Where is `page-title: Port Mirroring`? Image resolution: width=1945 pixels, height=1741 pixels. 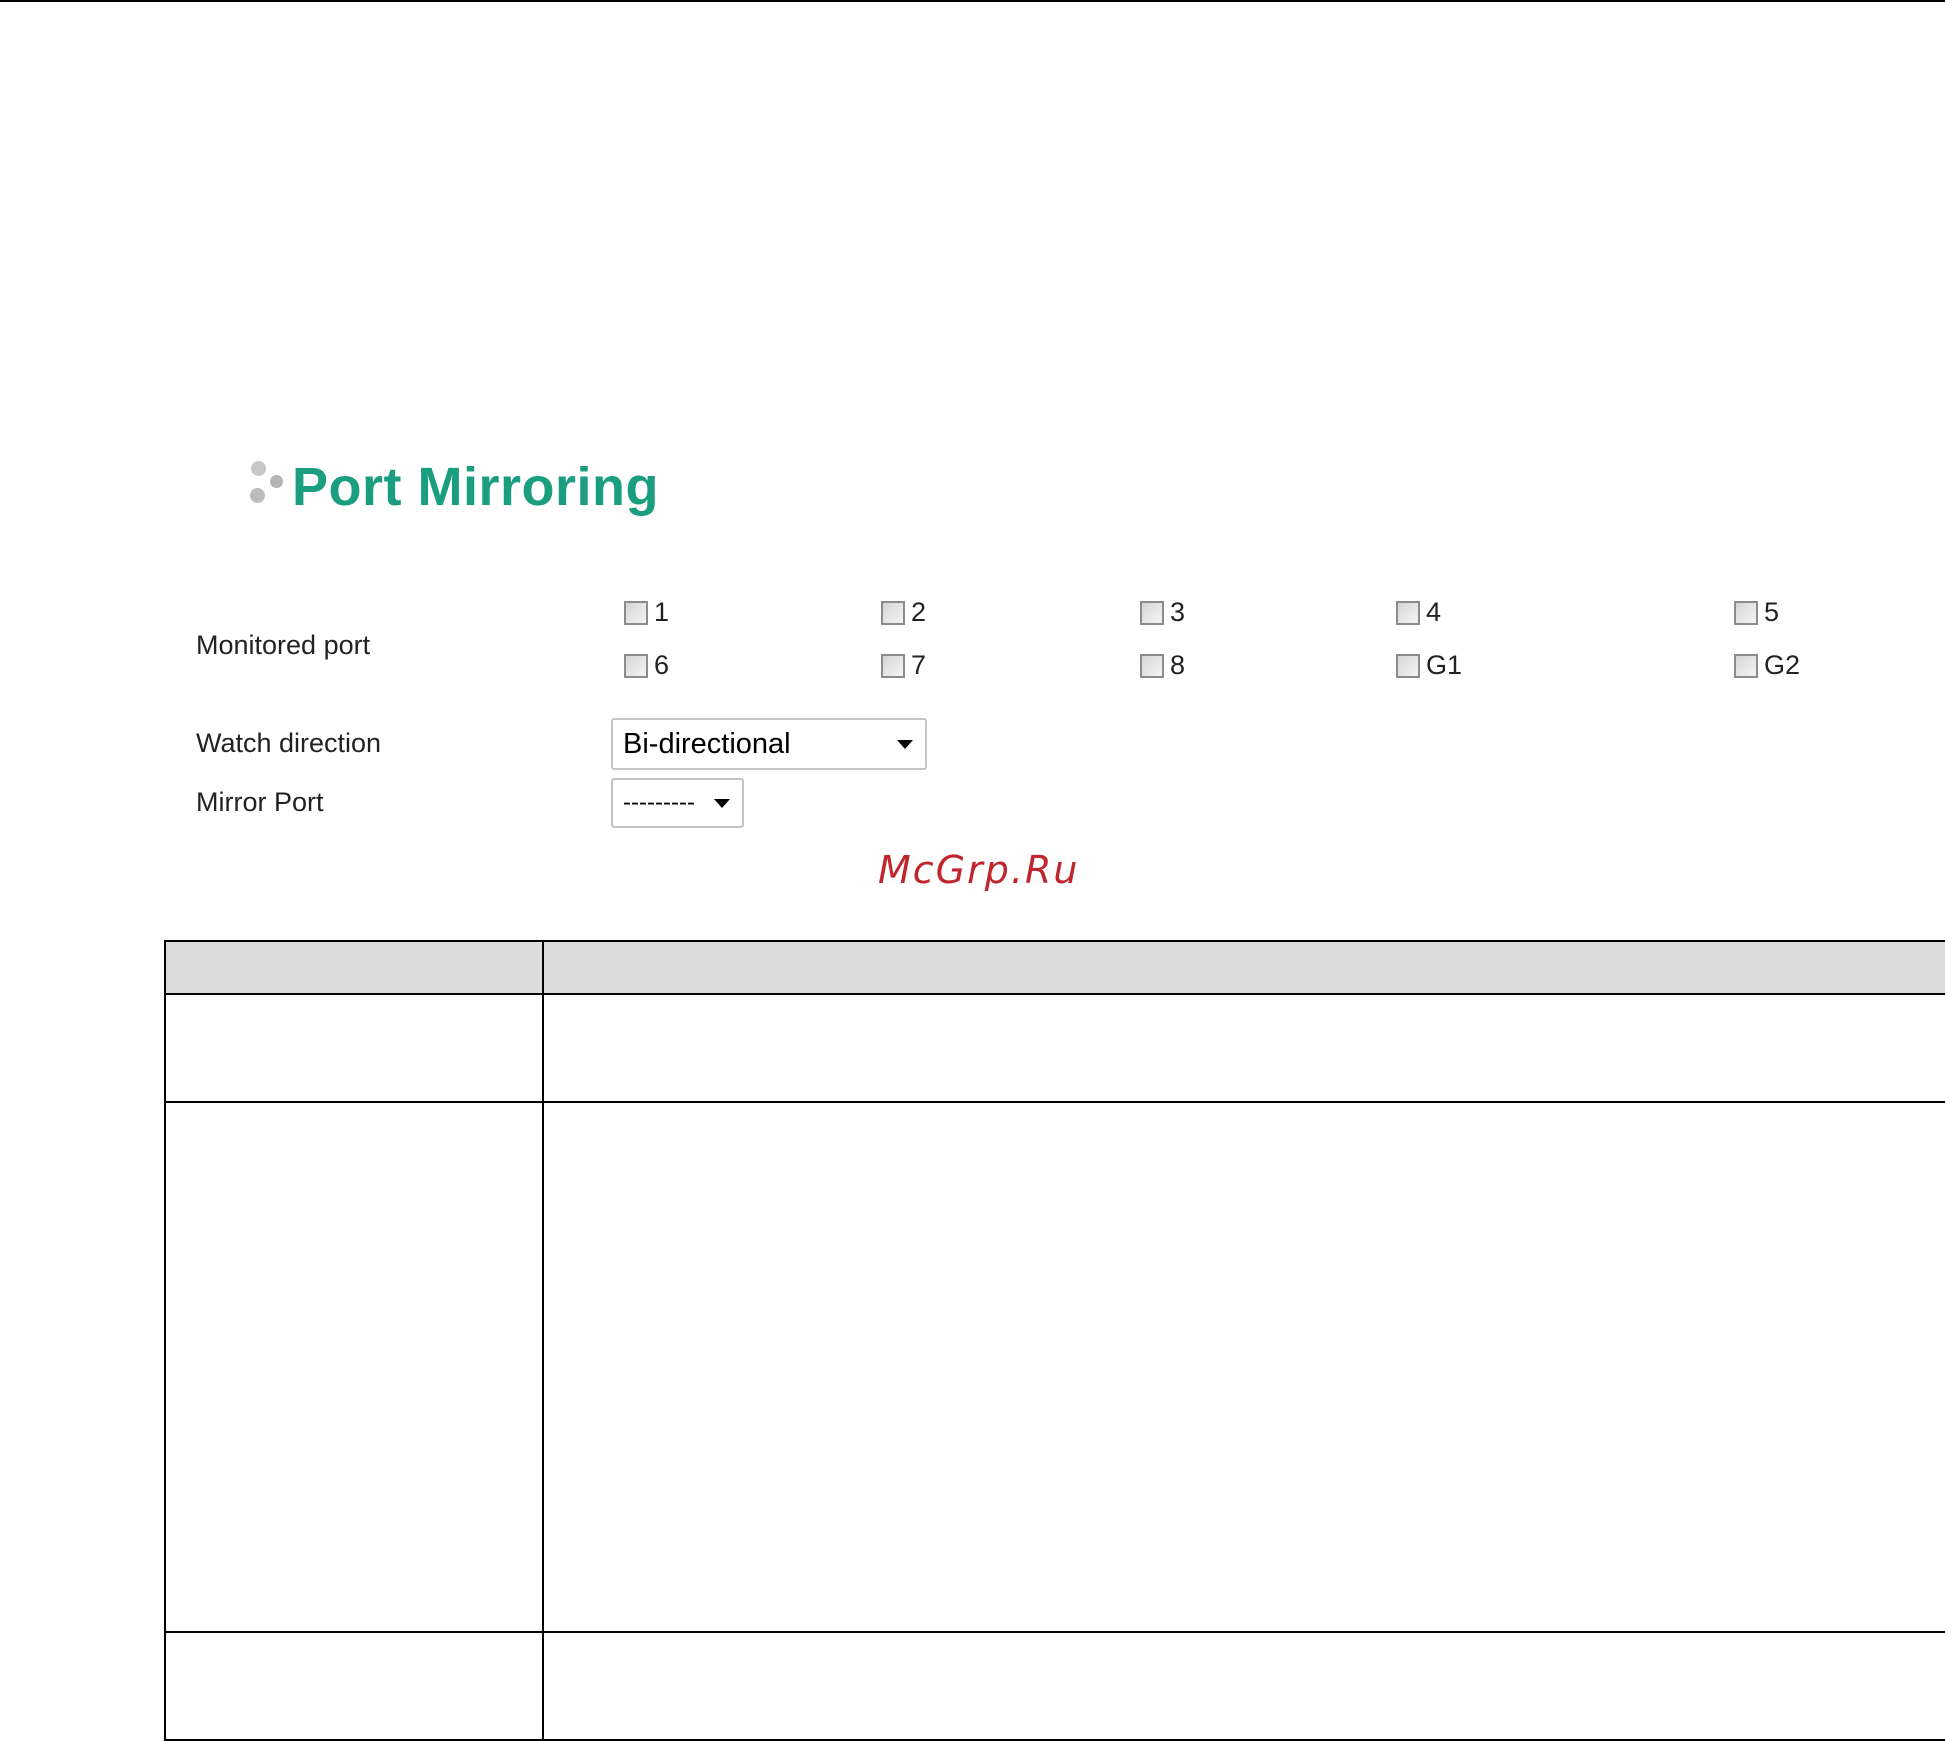 page-title: Port Mirroring is located at coordinates (475, 487).